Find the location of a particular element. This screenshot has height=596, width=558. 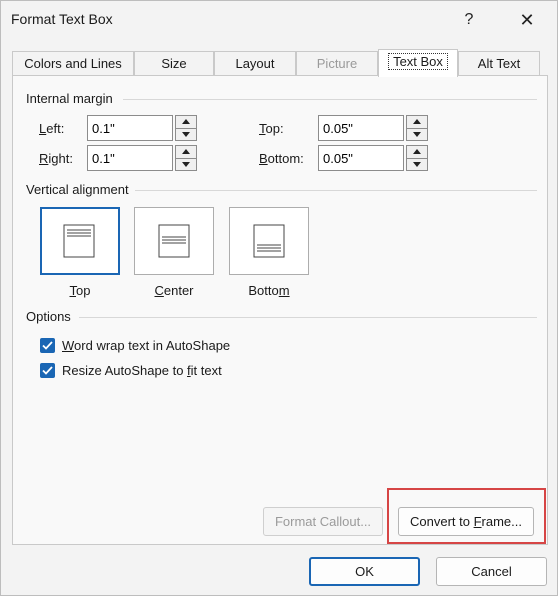

resize-autoshape-label: Resize AutoShape to fit text is located at coordinates (142, 370).